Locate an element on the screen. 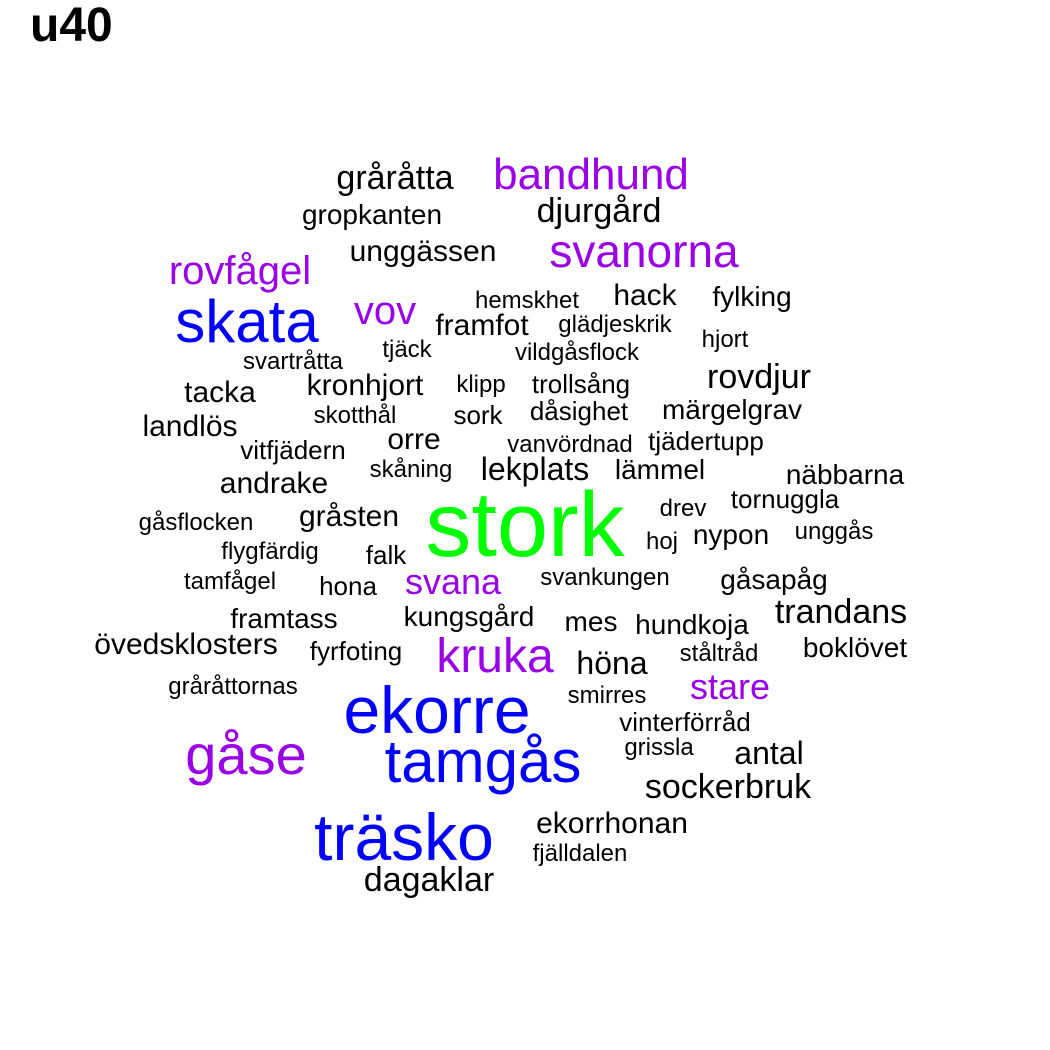  word-hona: höna is located at coordinates (612, 663).